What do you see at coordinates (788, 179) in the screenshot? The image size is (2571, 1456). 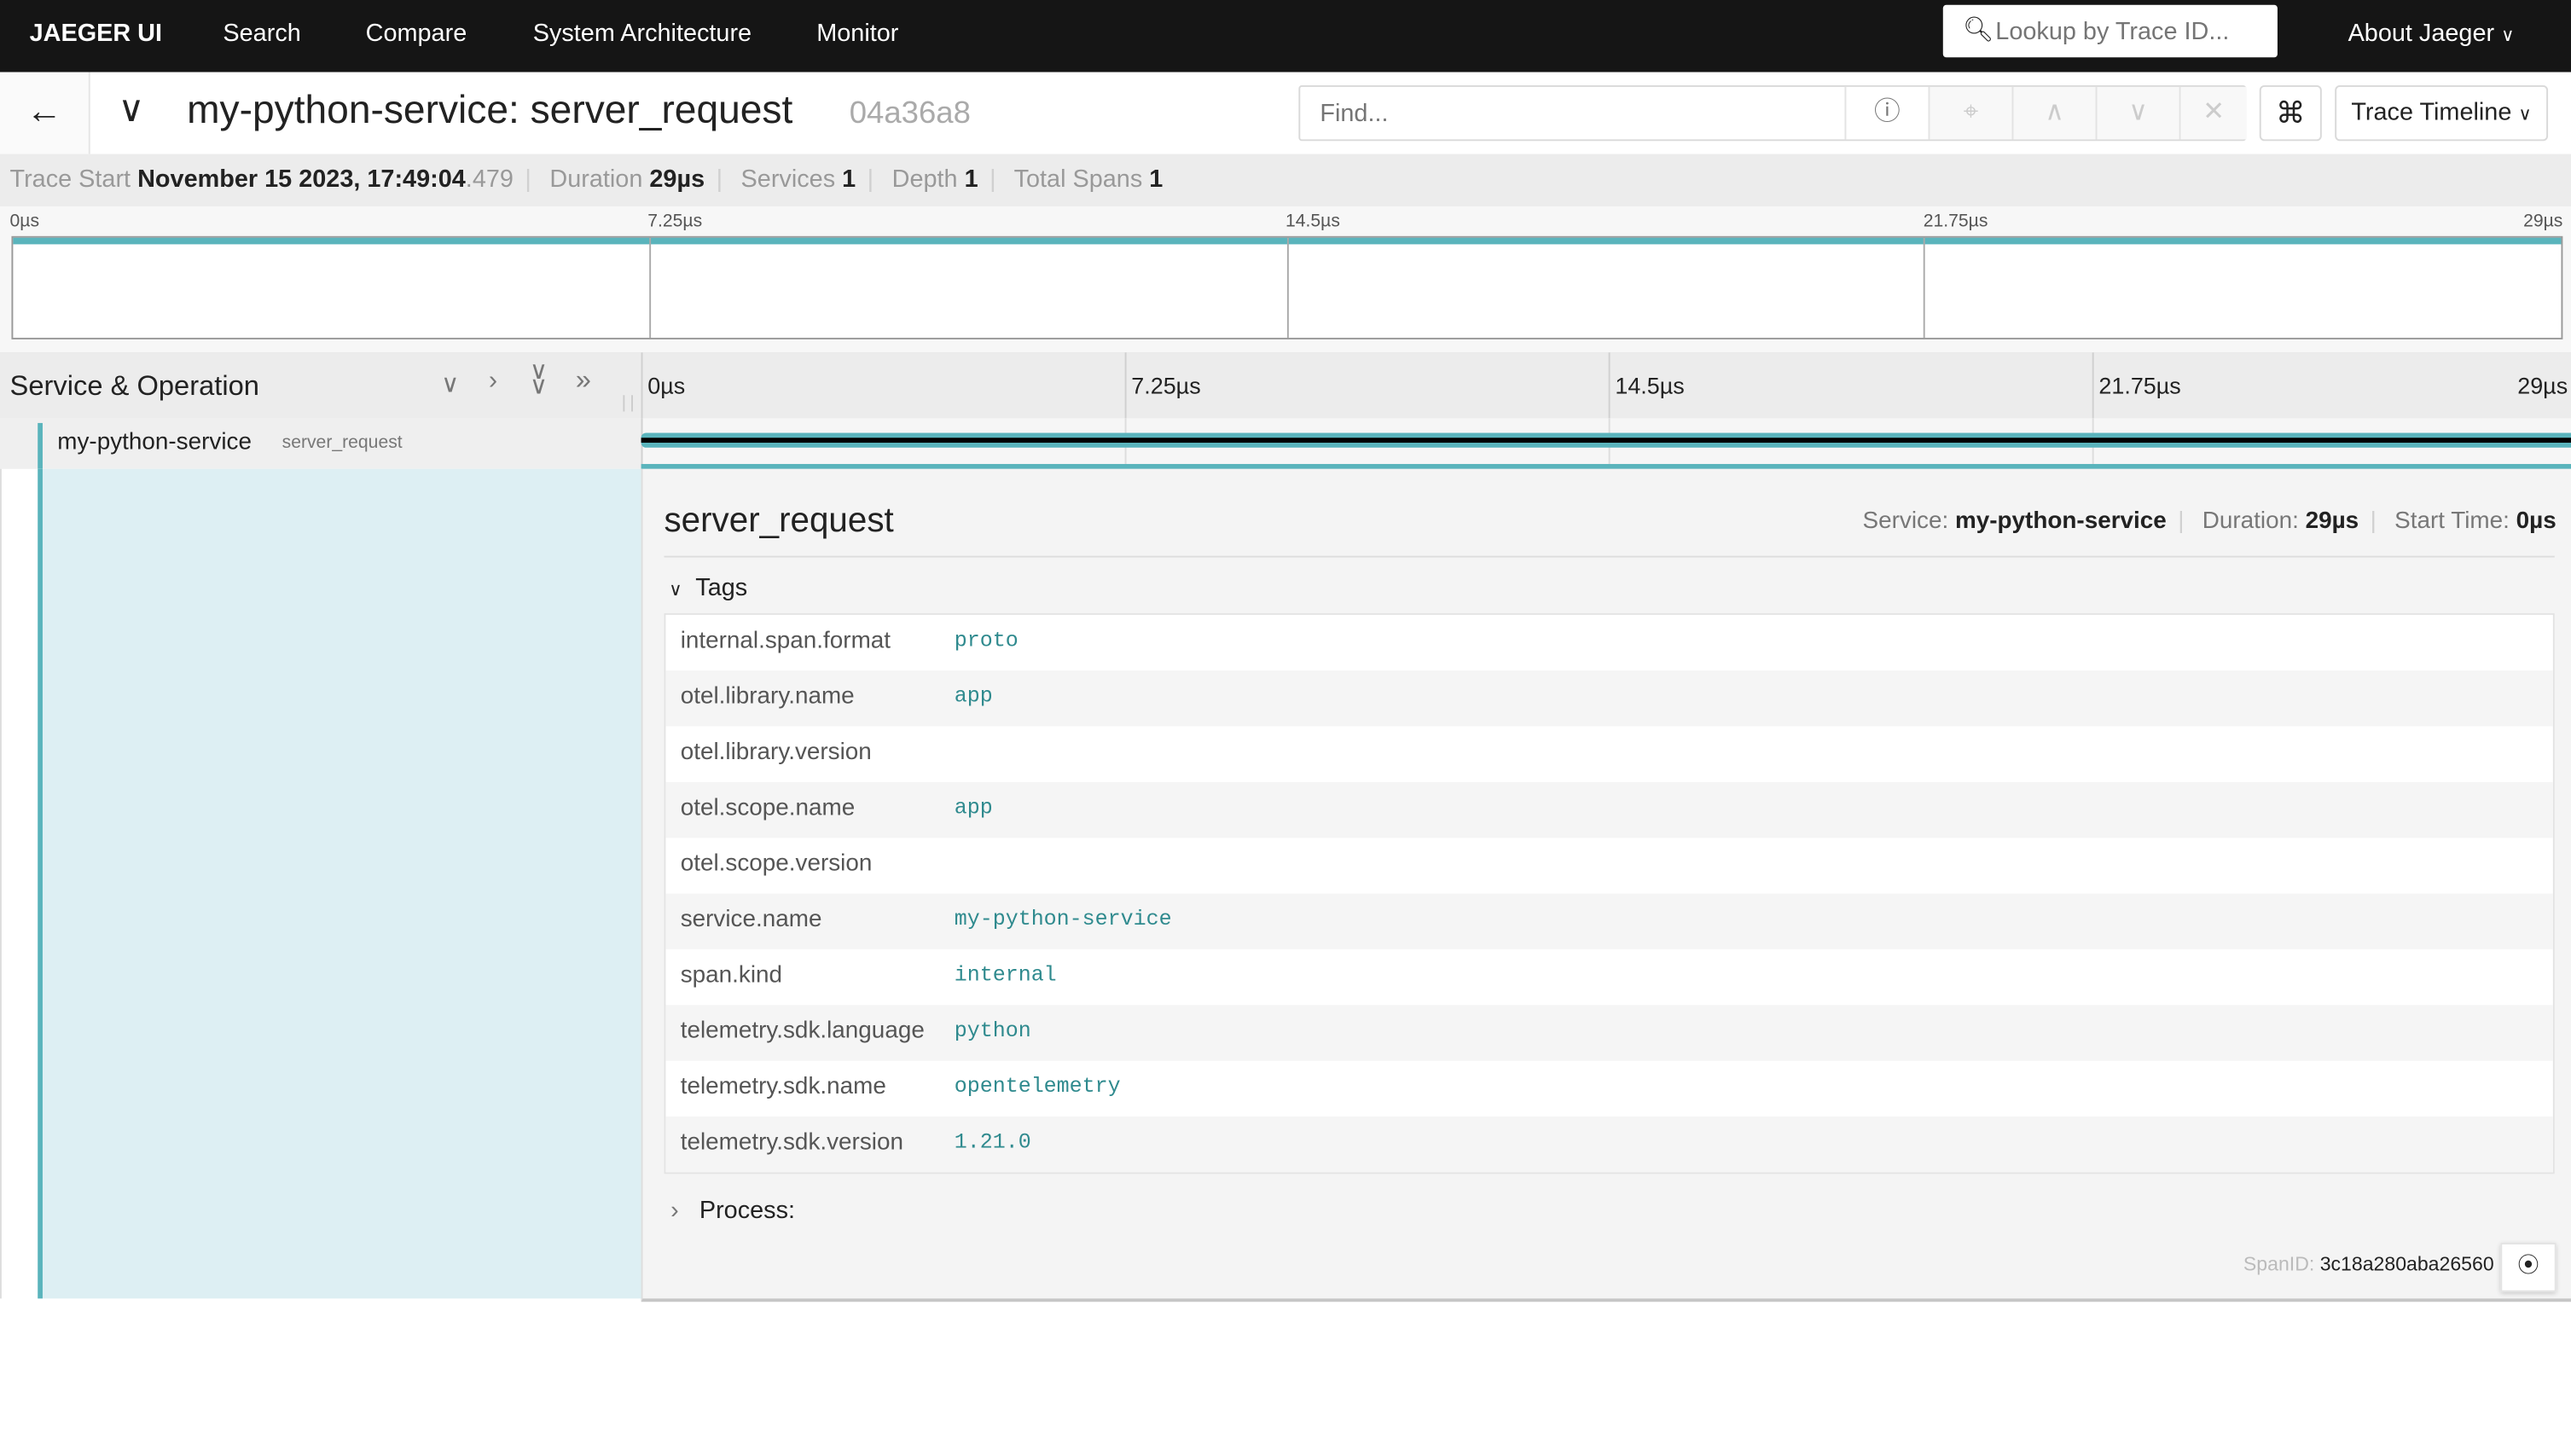 I see `services-label: Services` at bounding box center [788, 179].